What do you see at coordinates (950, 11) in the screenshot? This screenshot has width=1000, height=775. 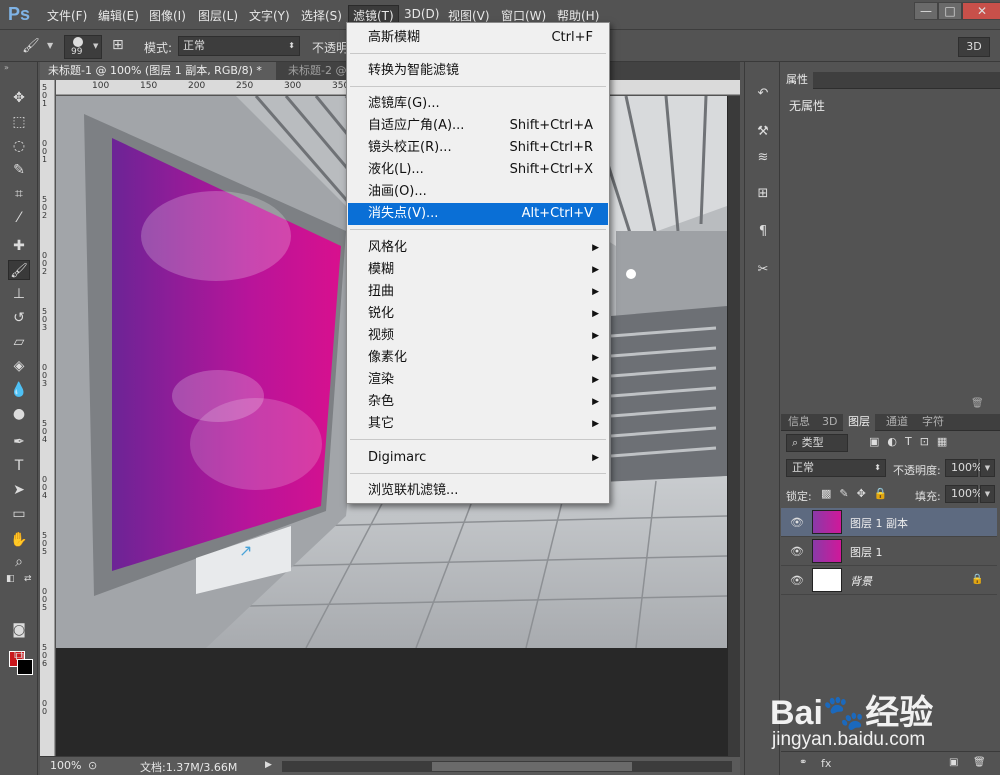 I see `maximize-button: □` at bounding box center [950, 11].